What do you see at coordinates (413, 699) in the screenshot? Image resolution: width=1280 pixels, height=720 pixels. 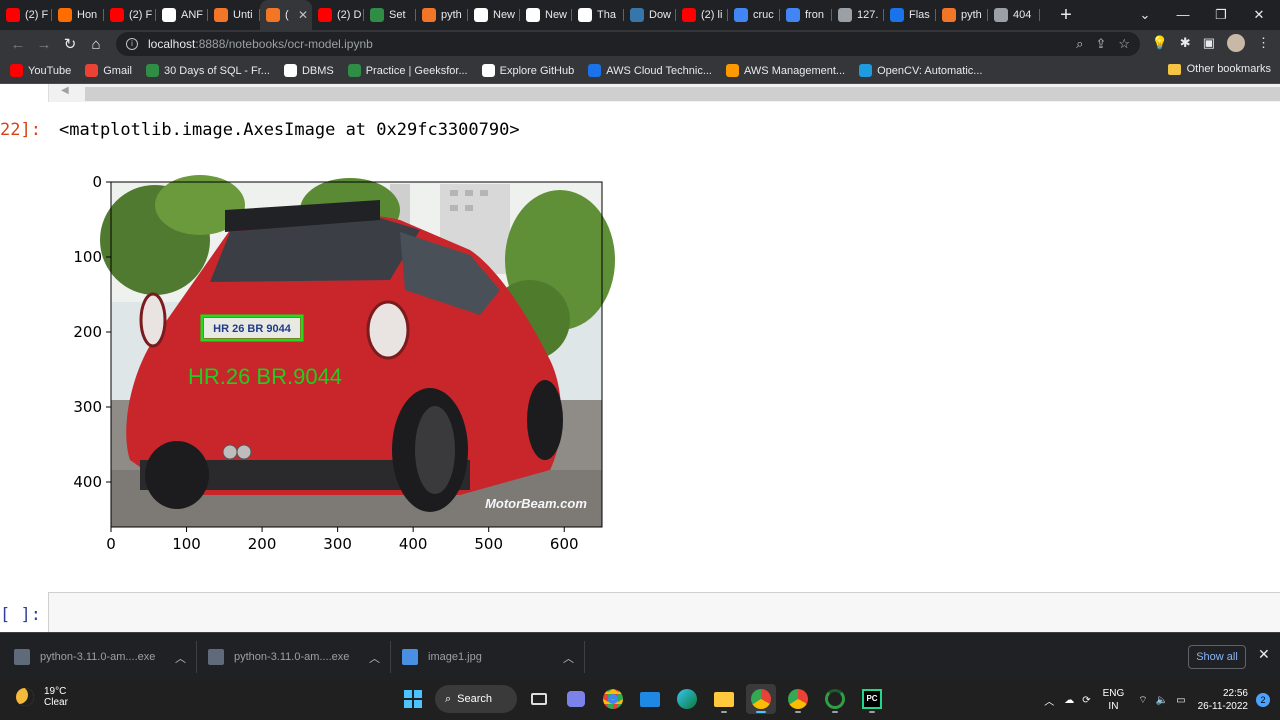 I see `start-windows-icon` at bounding box center [413, 699].